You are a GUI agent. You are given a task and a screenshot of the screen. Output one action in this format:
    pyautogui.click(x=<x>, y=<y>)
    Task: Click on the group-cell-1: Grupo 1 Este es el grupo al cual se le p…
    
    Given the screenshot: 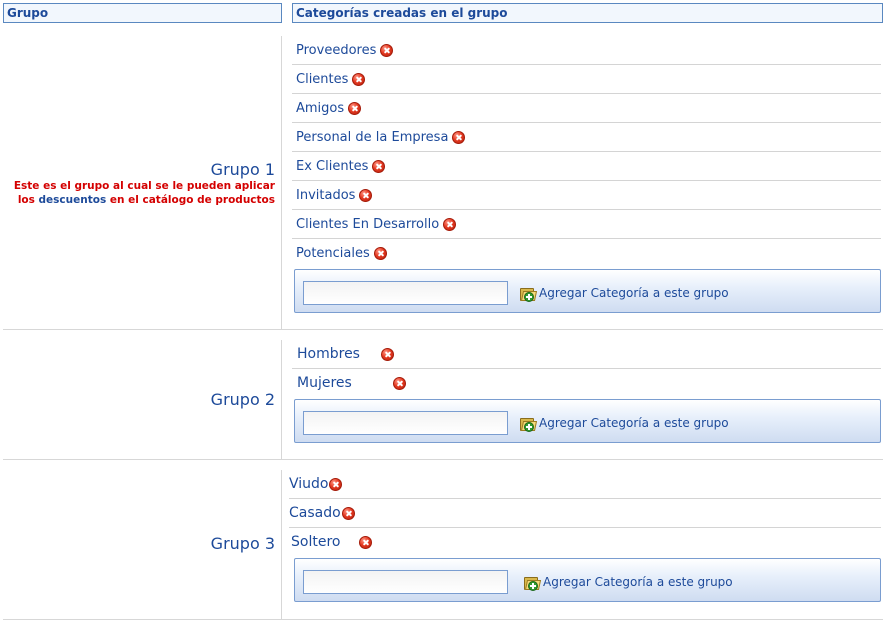 What is the action you would take?
    pyautogui.click(x=142, y=182)
    